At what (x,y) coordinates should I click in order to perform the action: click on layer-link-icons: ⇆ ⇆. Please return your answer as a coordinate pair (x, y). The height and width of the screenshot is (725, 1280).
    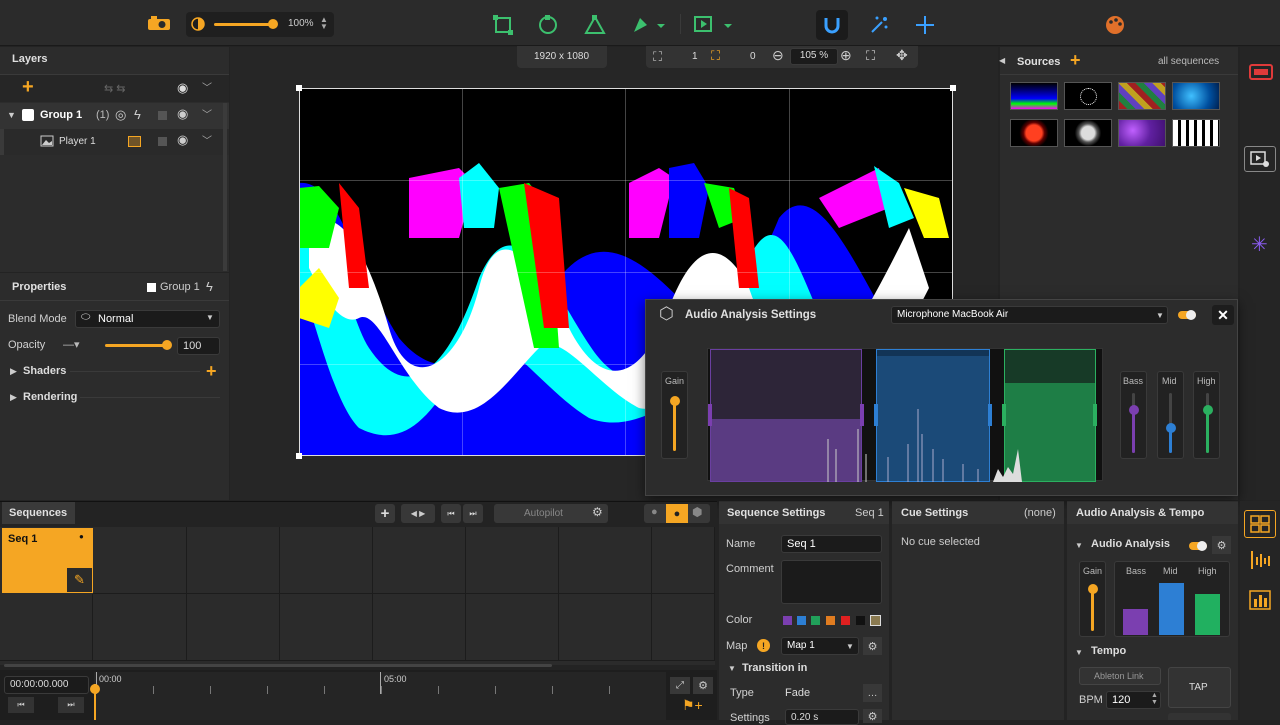
    Looking at the image, I should click on (115, 88).